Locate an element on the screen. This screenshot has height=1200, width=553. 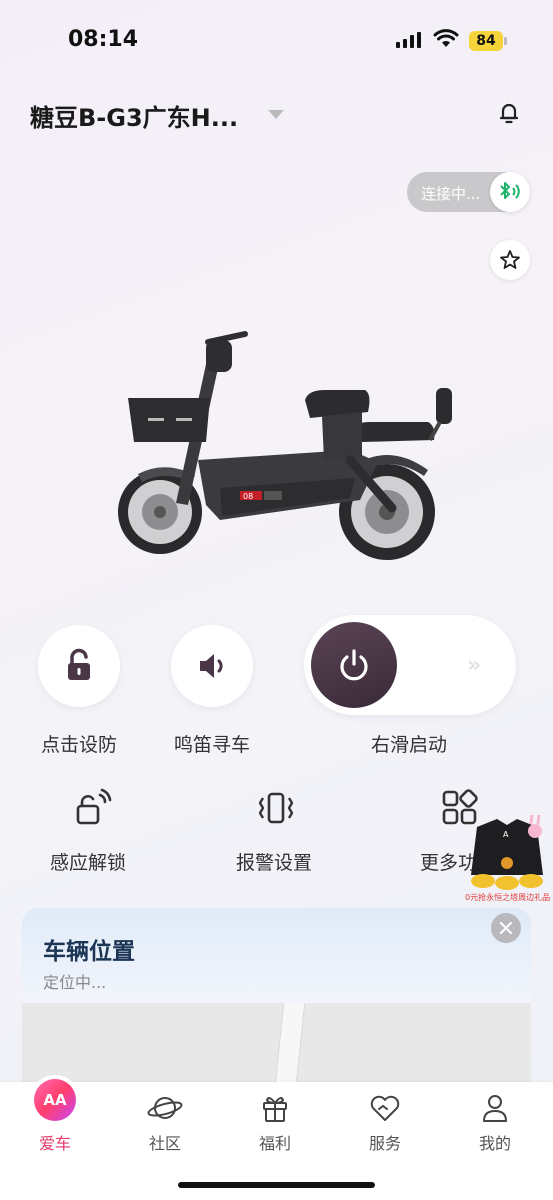
promo-banner: A 0元抢永恒之塔周边礼品 is located at coordinates (508, 858).